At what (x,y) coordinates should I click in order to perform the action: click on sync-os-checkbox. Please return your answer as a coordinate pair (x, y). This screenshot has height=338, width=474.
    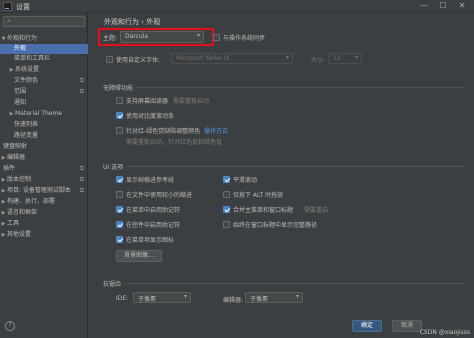
    Looking at the image, I should click on (216, 37).